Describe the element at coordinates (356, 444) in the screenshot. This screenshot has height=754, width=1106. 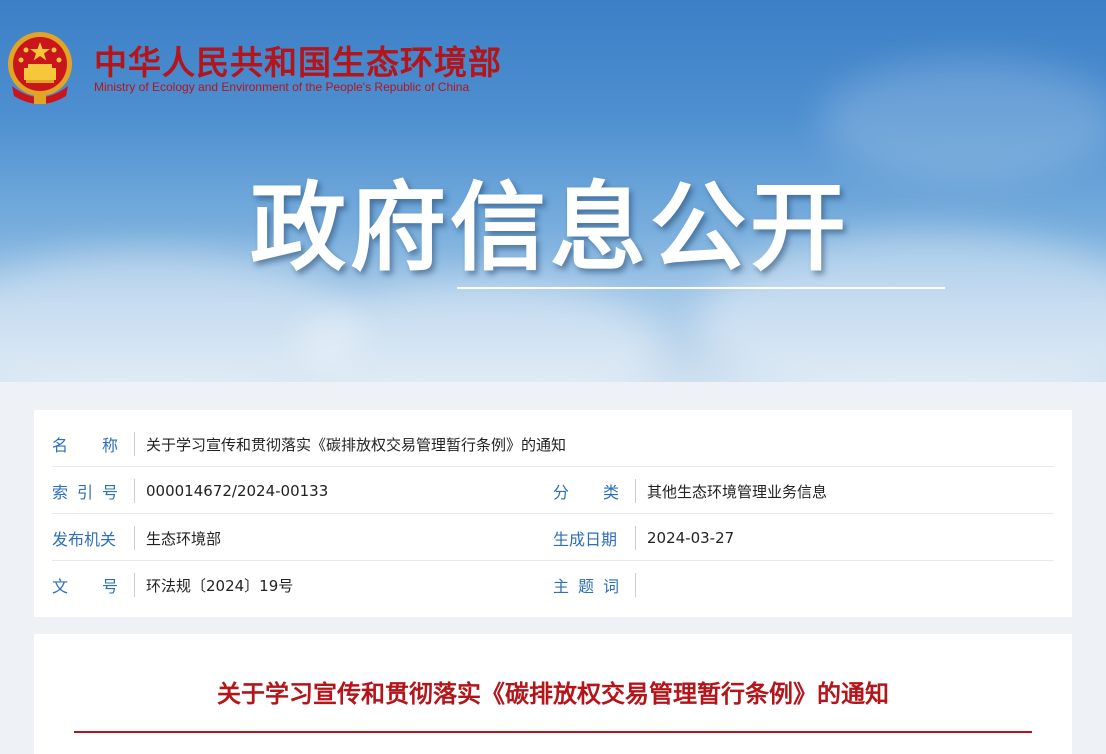
I see `name-value: 关于学习宣传和贯彻落实《碳排放权交易管理暂行条例》的通知` at that location.